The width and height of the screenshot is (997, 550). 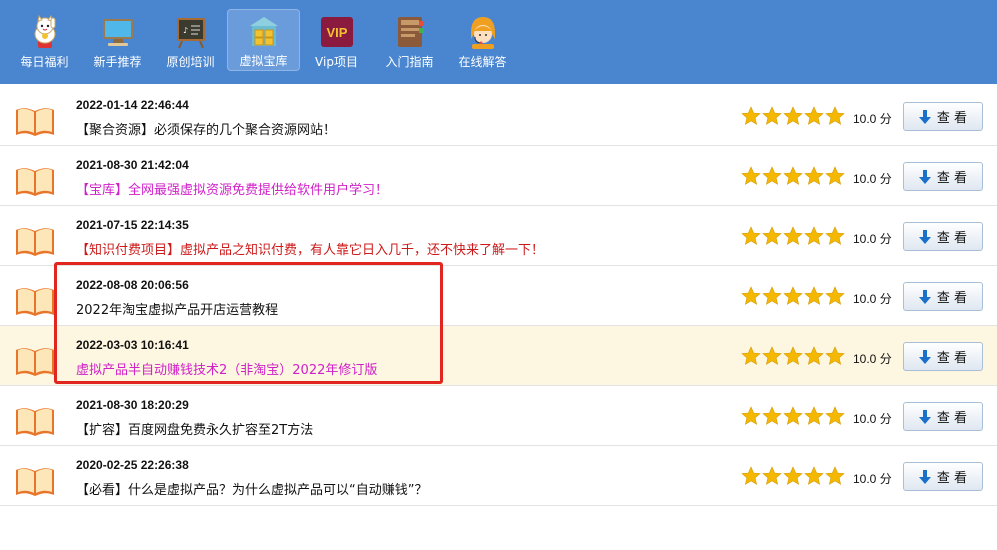 I want to click on article-date: 2020-02-25 22:26:38, so click(x=132, y=465).